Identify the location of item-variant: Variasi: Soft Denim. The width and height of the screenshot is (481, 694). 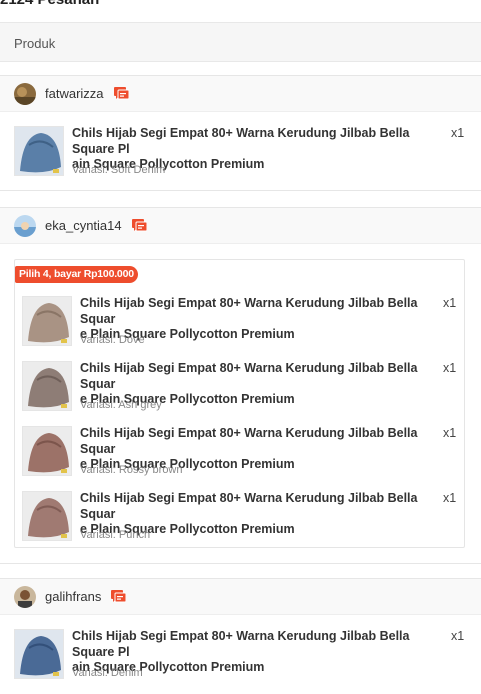
(119, 170).